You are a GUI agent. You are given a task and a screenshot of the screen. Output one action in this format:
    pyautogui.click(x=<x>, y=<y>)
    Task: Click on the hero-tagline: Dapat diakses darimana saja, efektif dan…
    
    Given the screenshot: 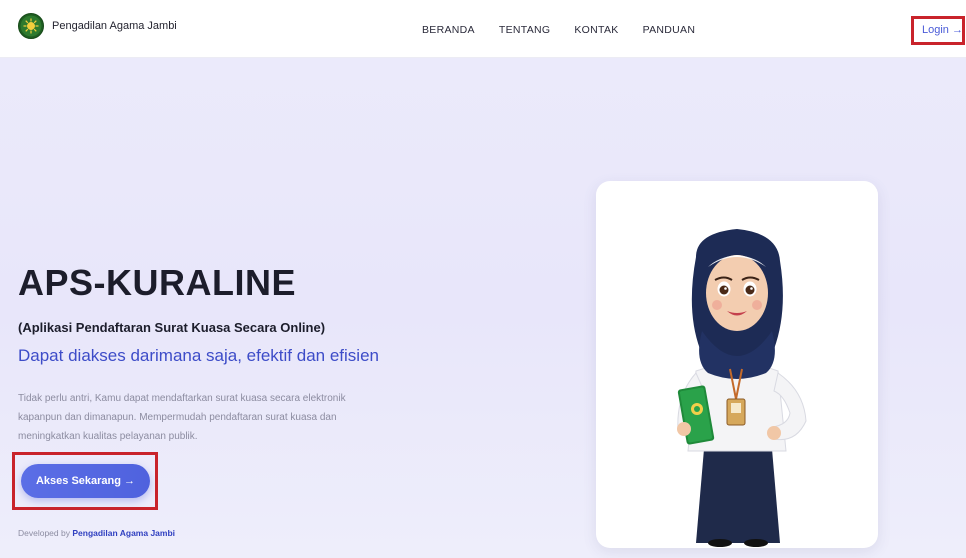 What is the action you would take?
    pyautogui.click(x=198, y=355)
    